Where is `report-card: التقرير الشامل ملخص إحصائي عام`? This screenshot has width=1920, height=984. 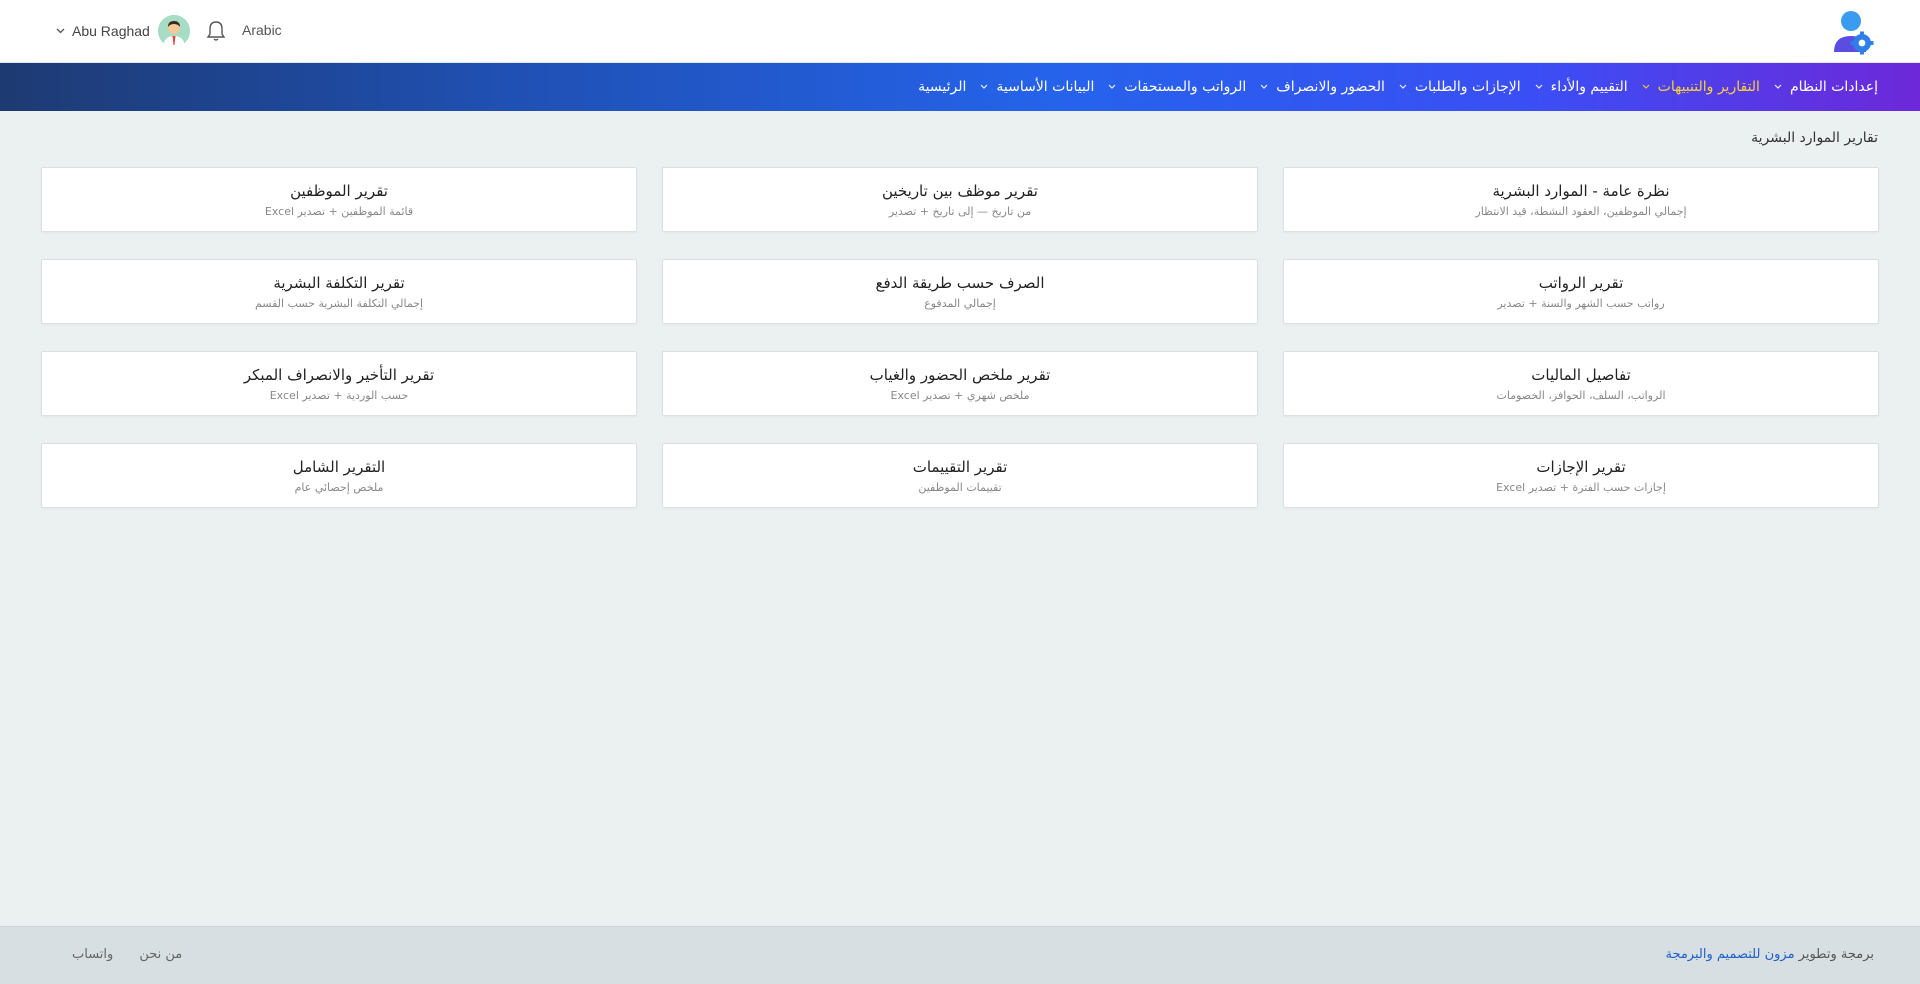 report-card: التقرير الشامل ملخص إحصائي عام is located at coordinates (339, 475).